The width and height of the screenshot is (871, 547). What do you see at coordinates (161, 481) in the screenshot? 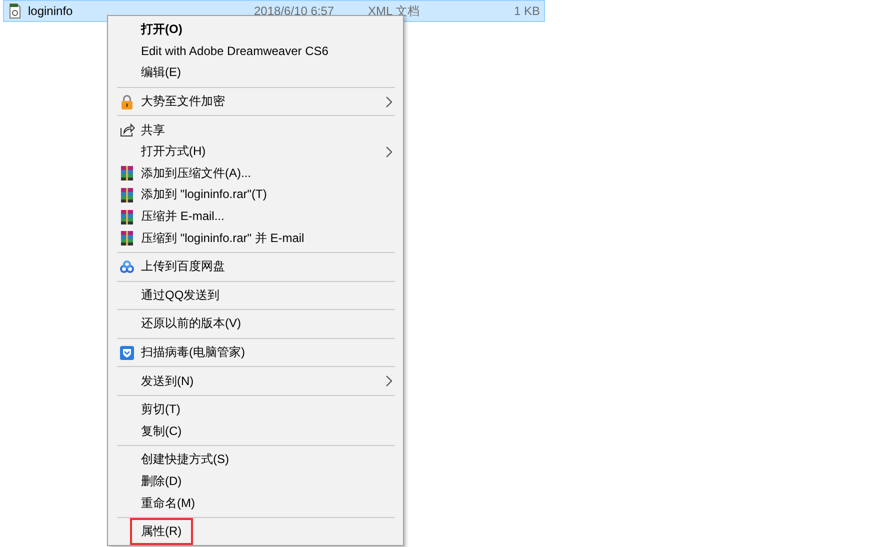
I see `menu-item: 删除(D)` at bounding box center [161, 481].